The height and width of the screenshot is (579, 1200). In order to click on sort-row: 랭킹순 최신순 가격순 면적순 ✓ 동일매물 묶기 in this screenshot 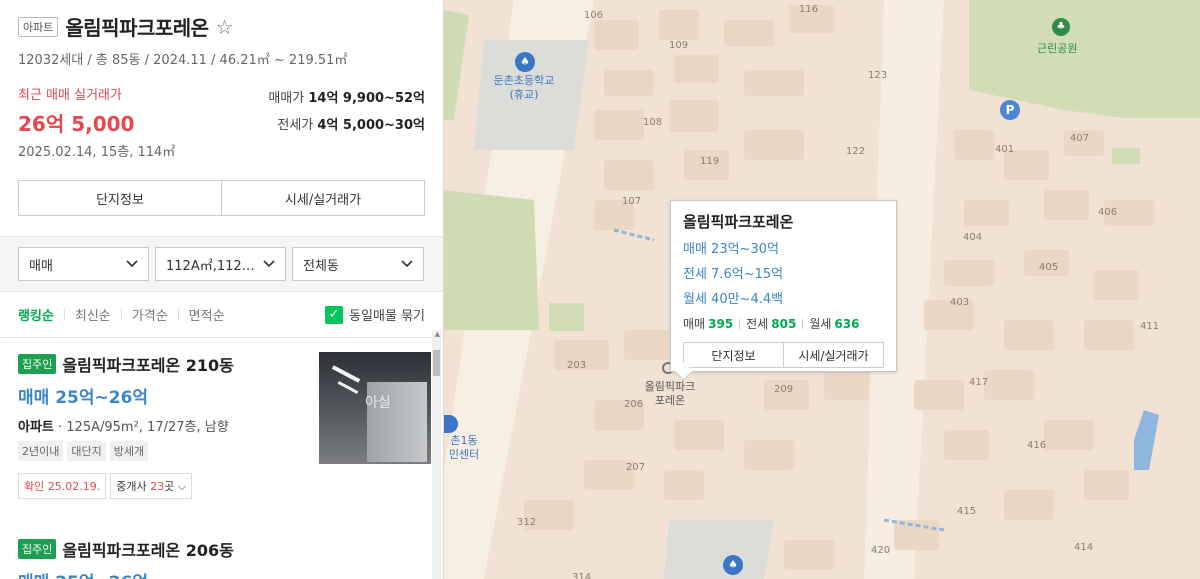, I will do `click(221, 315)`.